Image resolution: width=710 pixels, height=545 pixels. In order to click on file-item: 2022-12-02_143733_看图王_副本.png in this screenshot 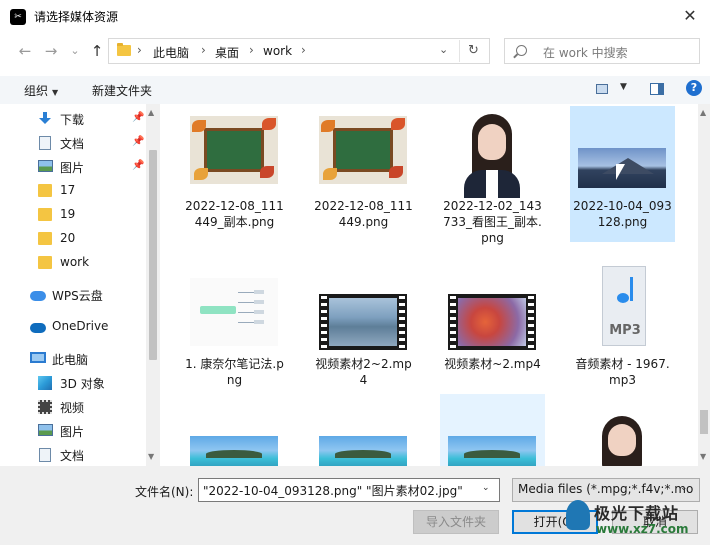, I will do `click(492, 175)`.